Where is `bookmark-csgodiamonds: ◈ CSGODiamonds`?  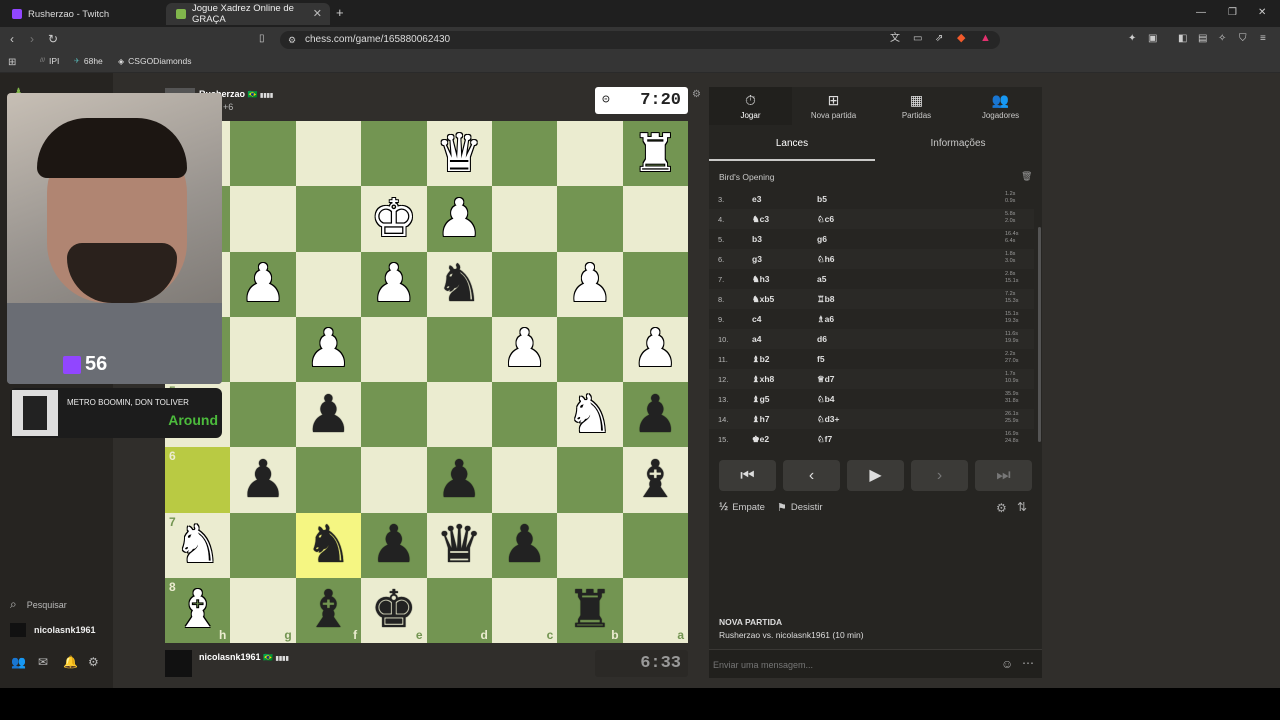
bookmark-csgodiamonds: ◈ CSGODiamonds is located at coordinates (154, 61).